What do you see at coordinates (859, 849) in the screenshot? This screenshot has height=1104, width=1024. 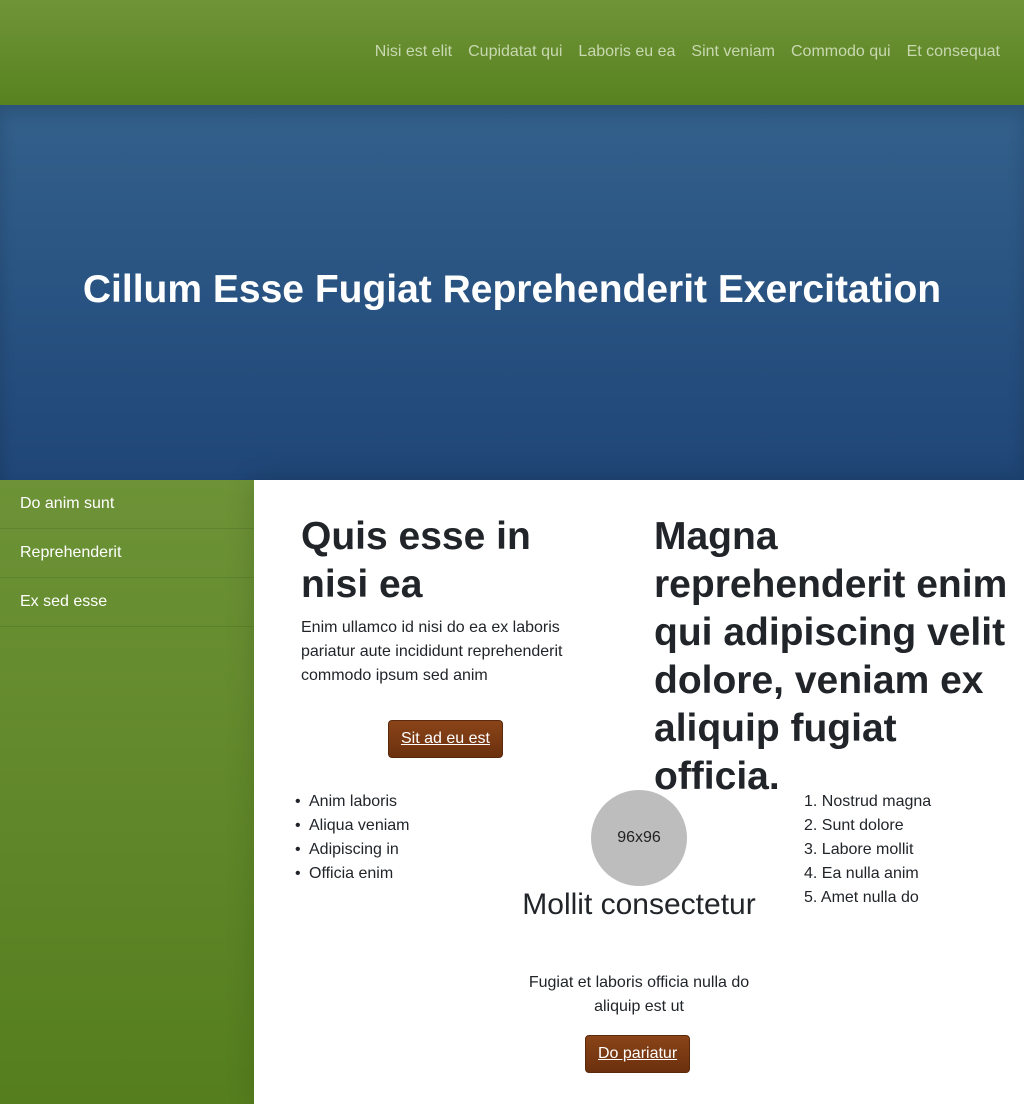 I see `list-item: 3. Labore mollit` at bounding box center [859, 849].